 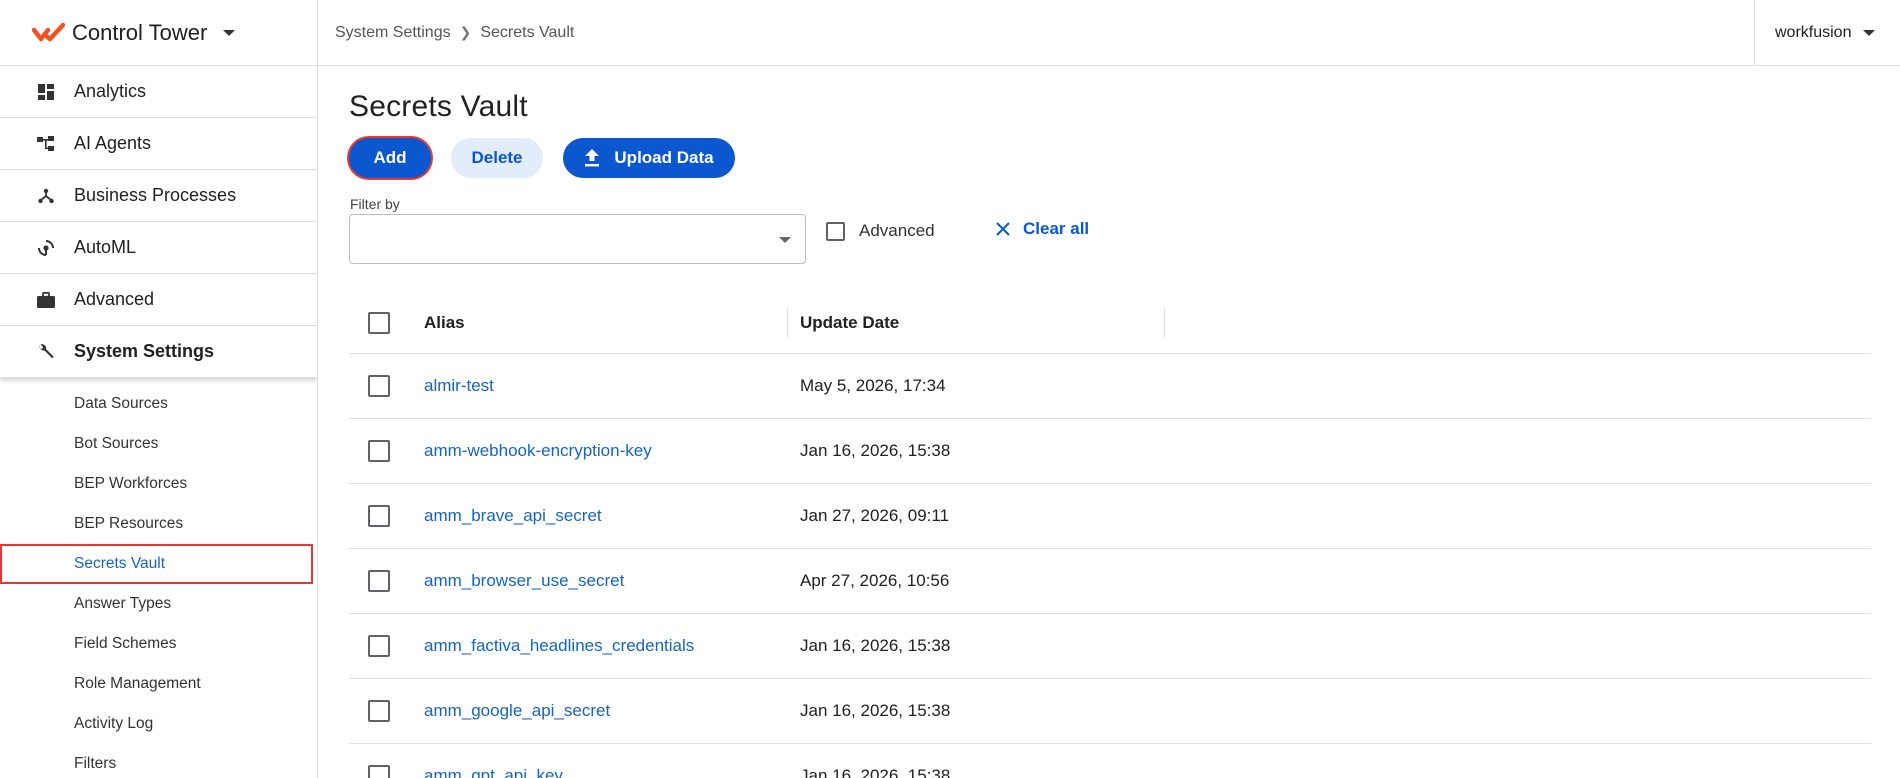 I want to click on alias-cell: amm-webhook-encryption-key, so click(x=612, y=451).